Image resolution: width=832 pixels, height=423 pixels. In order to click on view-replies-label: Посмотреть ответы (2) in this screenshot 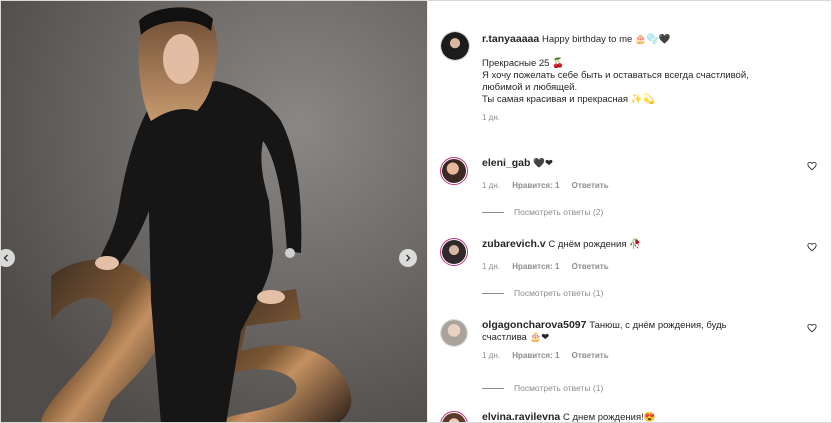, I will do `click(559, 212)`.